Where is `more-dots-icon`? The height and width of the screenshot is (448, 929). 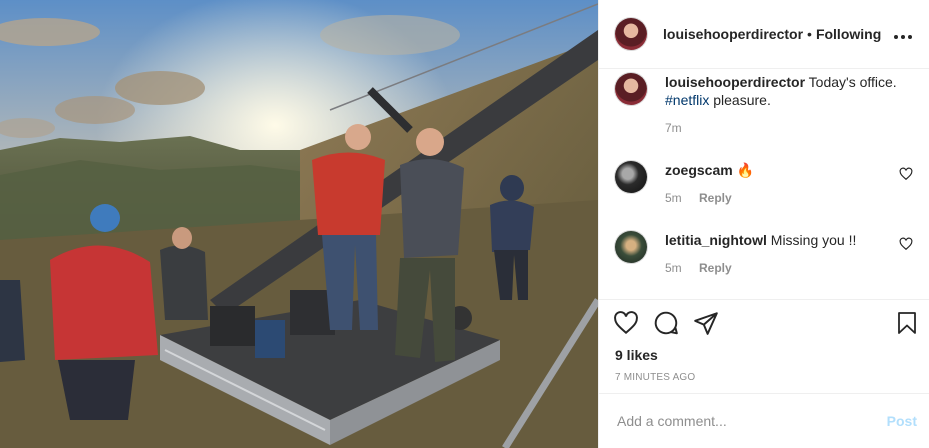
more-dots-icon is located at coordinates (903, 36).